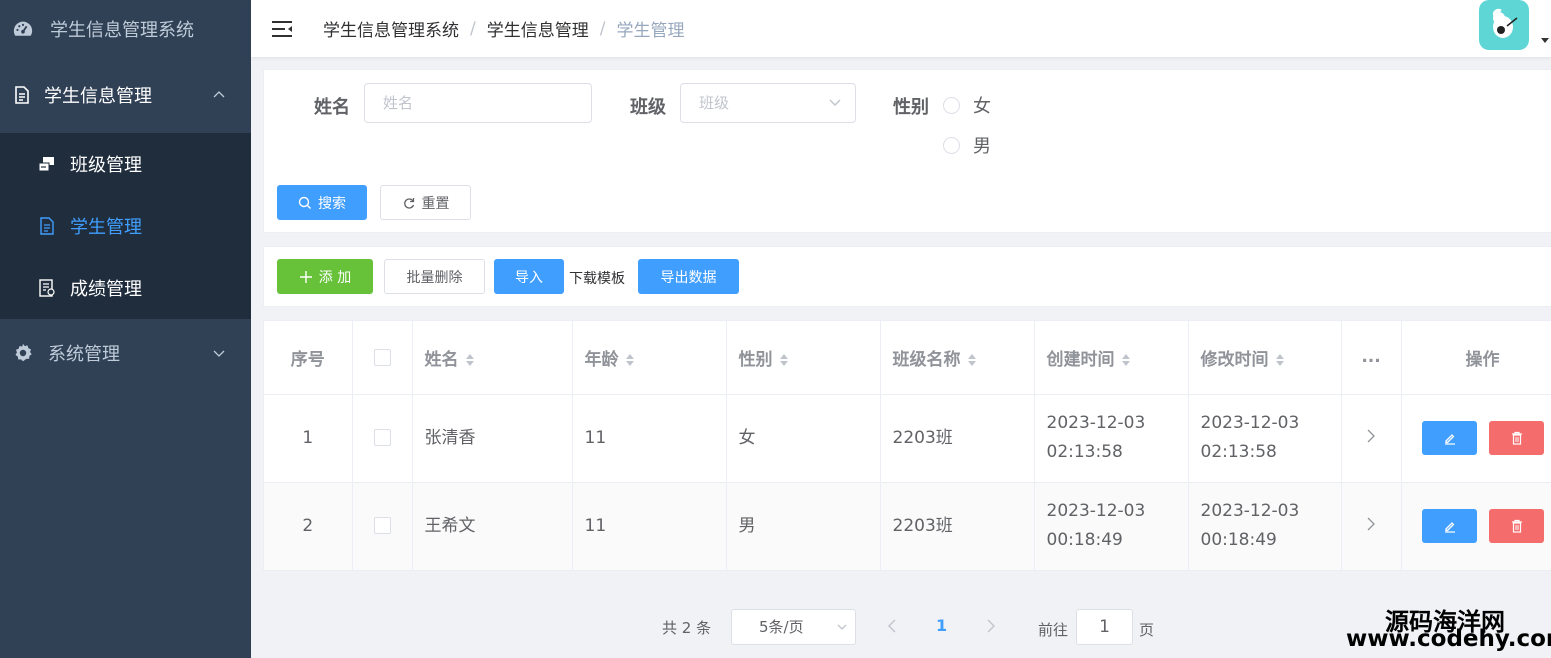 This screenshot has width=1551, height=658. I want to click on name-input: 姓名, so click(478, 103).